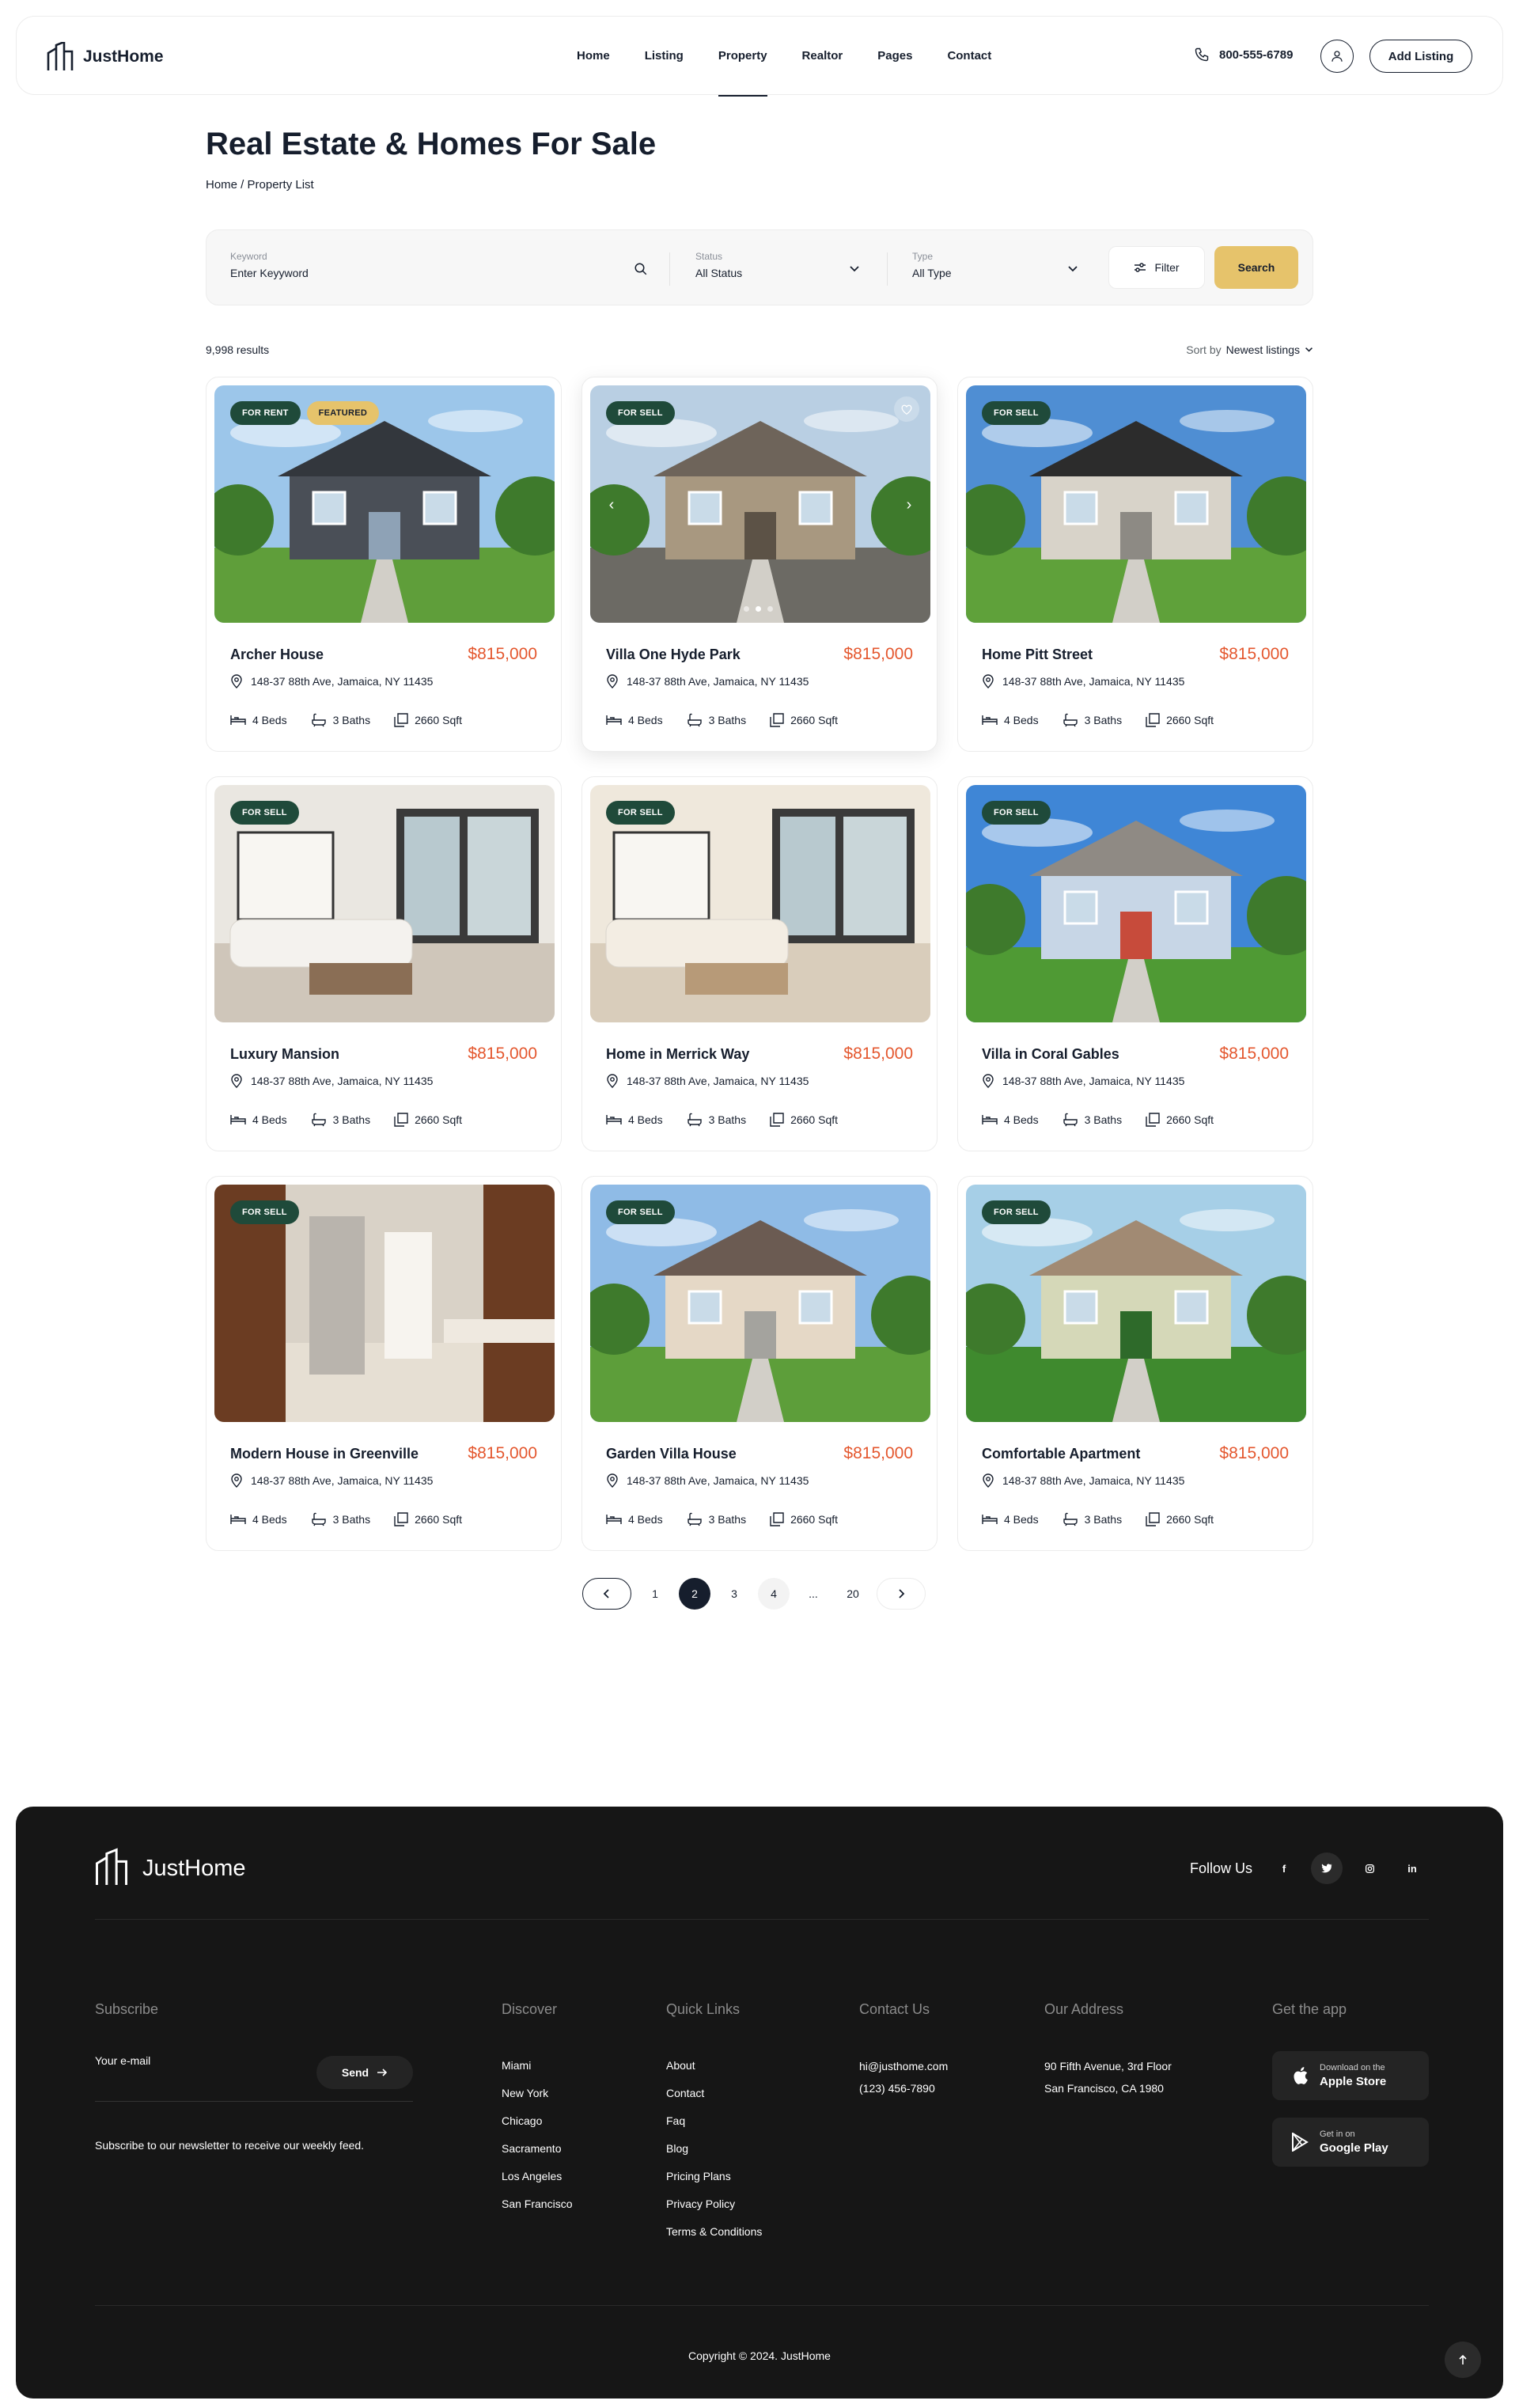  What do you see at coordinates (734, 1594) in the screenshot?
I see `page-3: 3` at bounding box center [734, 1594].